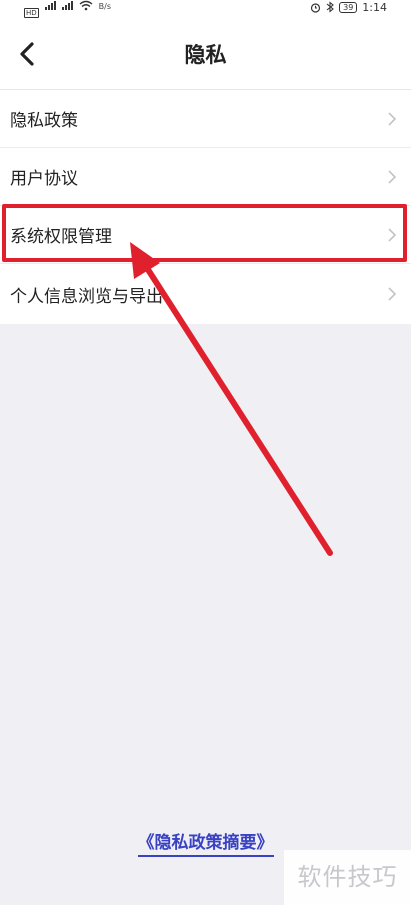 This screenshot has width=411, height=905. Describe the element at coordinates (44, 121) in the screenshot. I see `list-item-label: 隐私政策` at that location.